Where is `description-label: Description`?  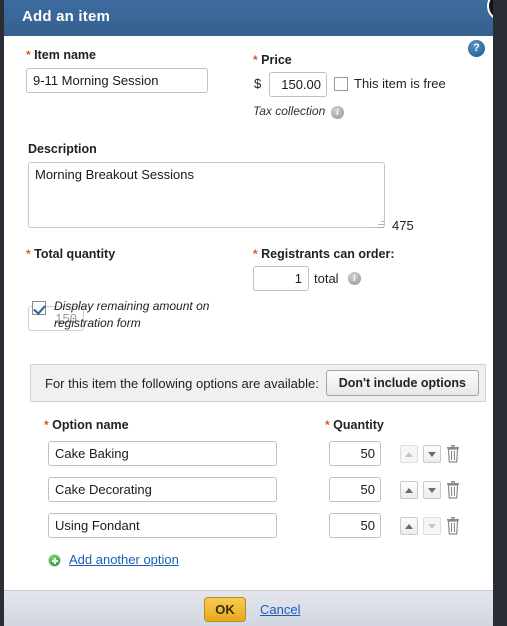
description-label: Description is located at coordinates (62, 149).